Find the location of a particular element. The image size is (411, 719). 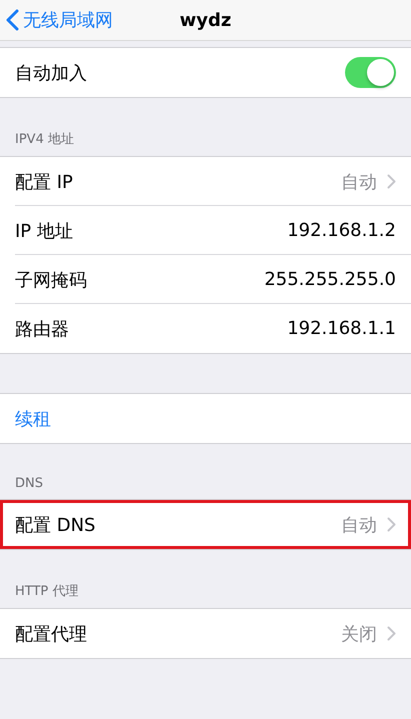

row-label: 配置代理 is located at coordinates (51, 634).